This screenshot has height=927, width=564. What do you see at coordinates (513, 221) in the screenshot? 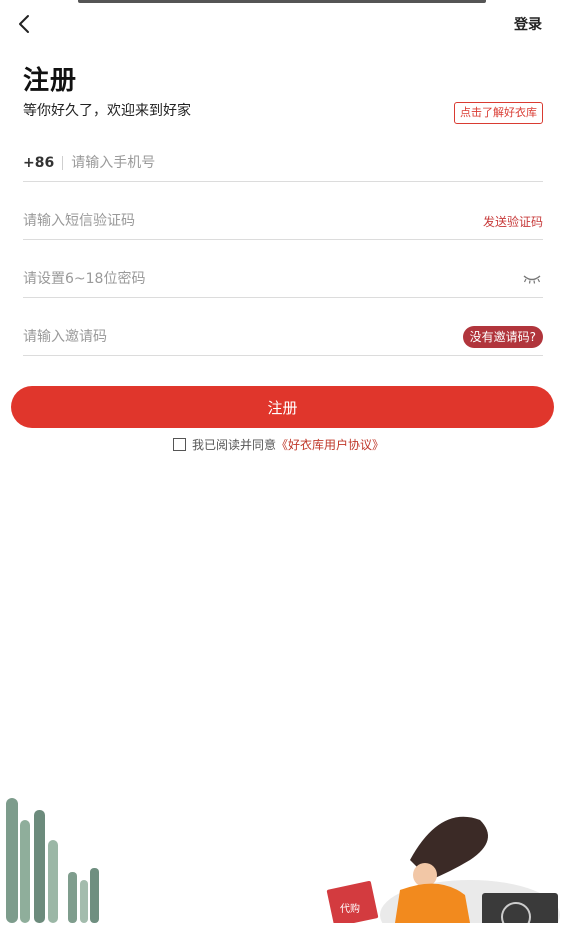
I see `send-code-button: 发送验证码` at bounding box center [513, 221].